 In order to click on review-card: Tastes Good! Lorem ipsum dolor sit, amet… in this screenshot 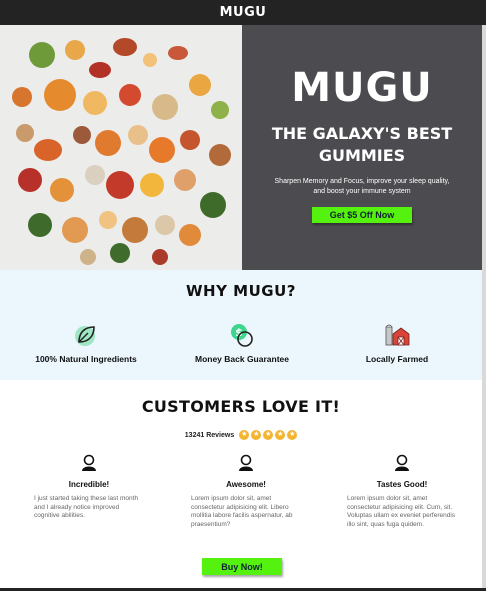, I will do `click(402, 491)`.